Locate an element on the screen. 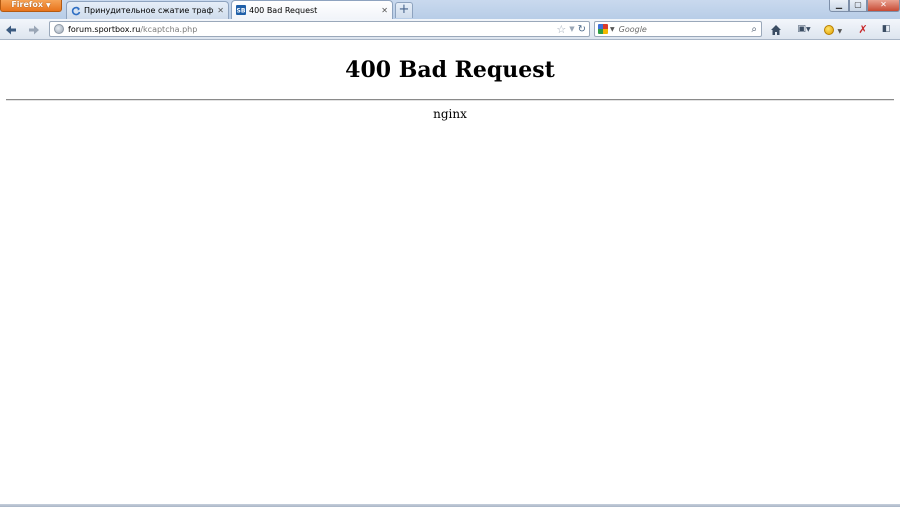 The image size is (900, 507). search-input is located at coordinates (685, 29).